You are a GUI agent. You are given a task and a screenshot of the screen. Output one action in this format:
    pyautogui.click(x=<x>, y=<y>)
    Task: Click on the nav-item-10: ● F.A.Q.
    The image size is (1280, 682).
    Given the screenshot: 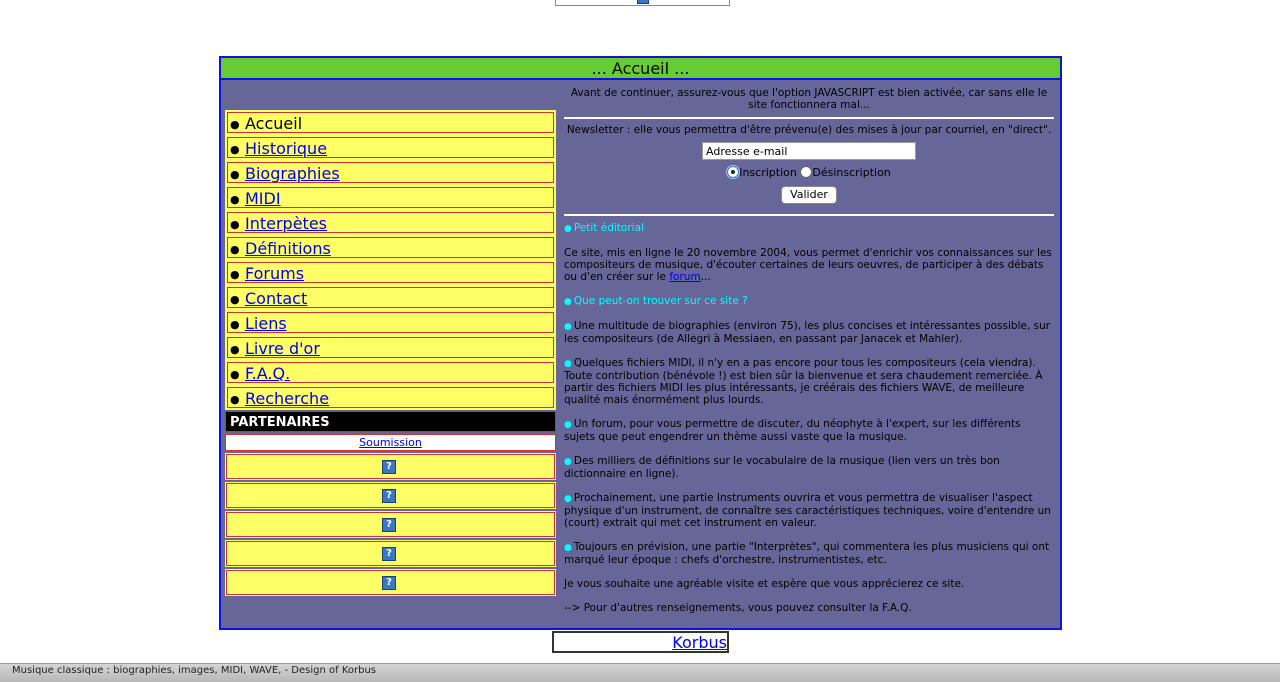 What is the action you would take?
    pyautogui.click(x=390, y=372)
    